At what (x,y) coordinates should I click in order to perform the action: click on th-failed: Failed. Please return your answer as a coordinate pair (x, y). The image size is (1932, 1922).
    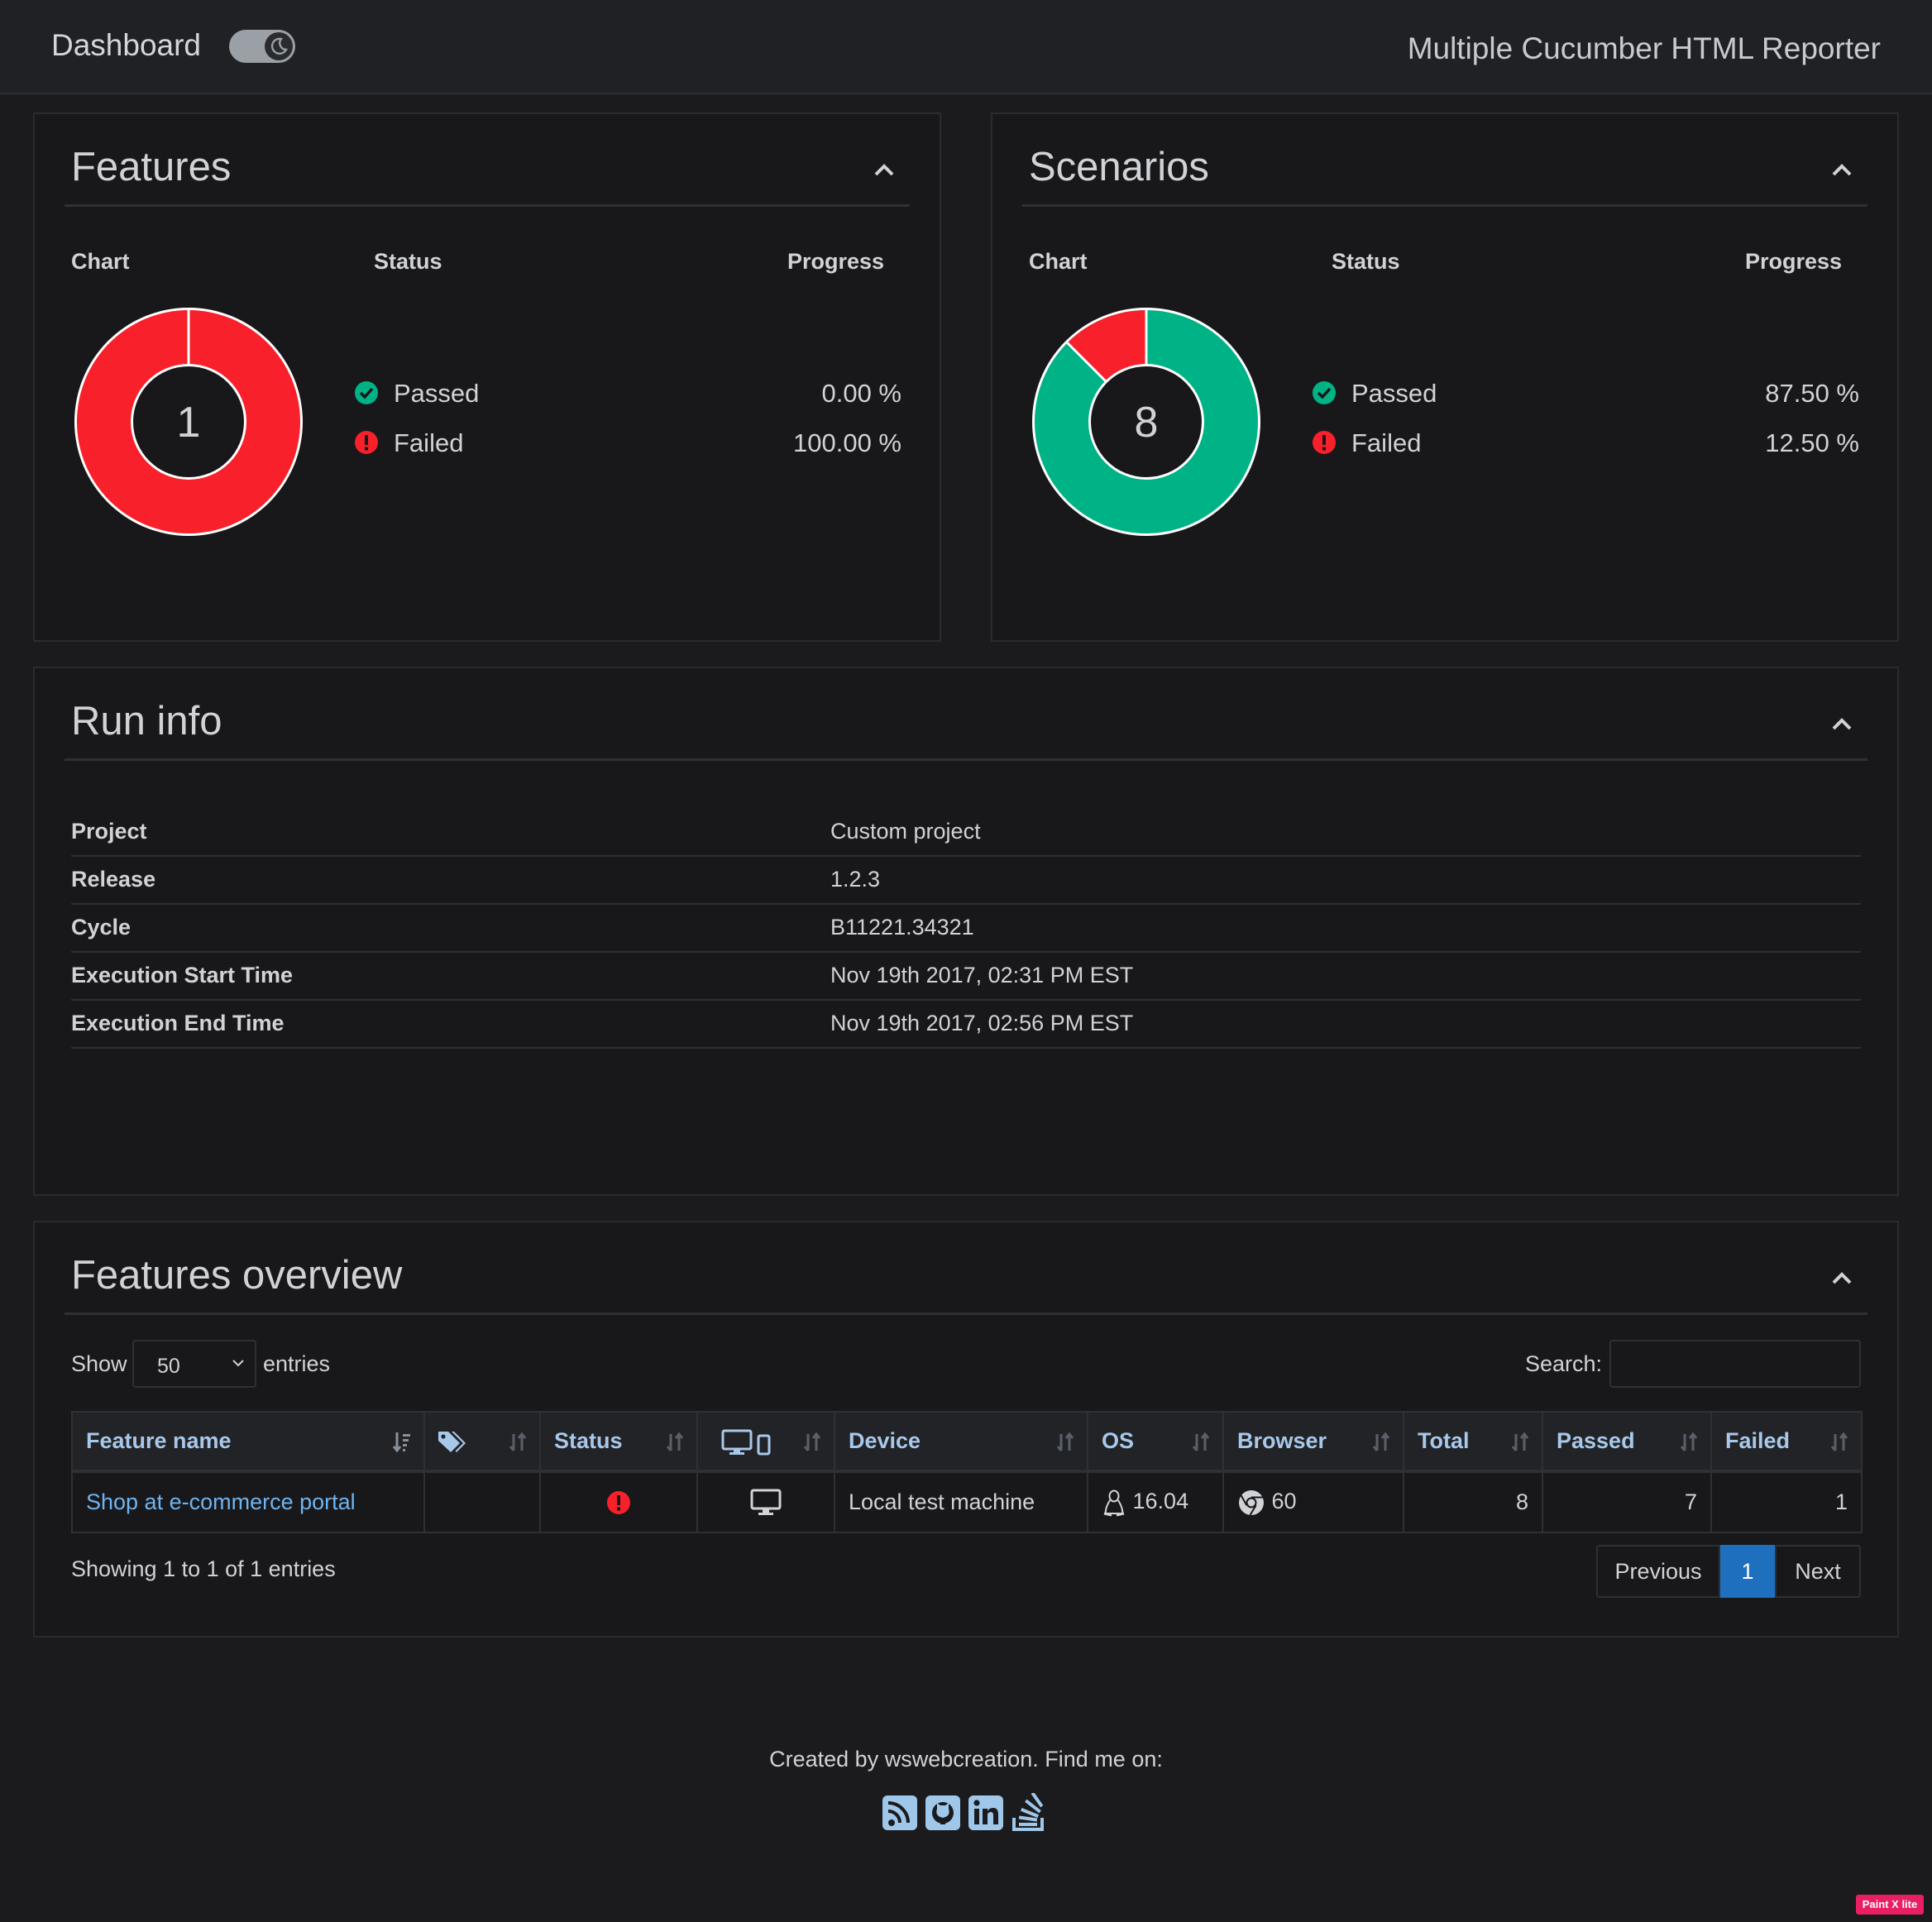
    Looking at the image, I should click on (1786, 1441).